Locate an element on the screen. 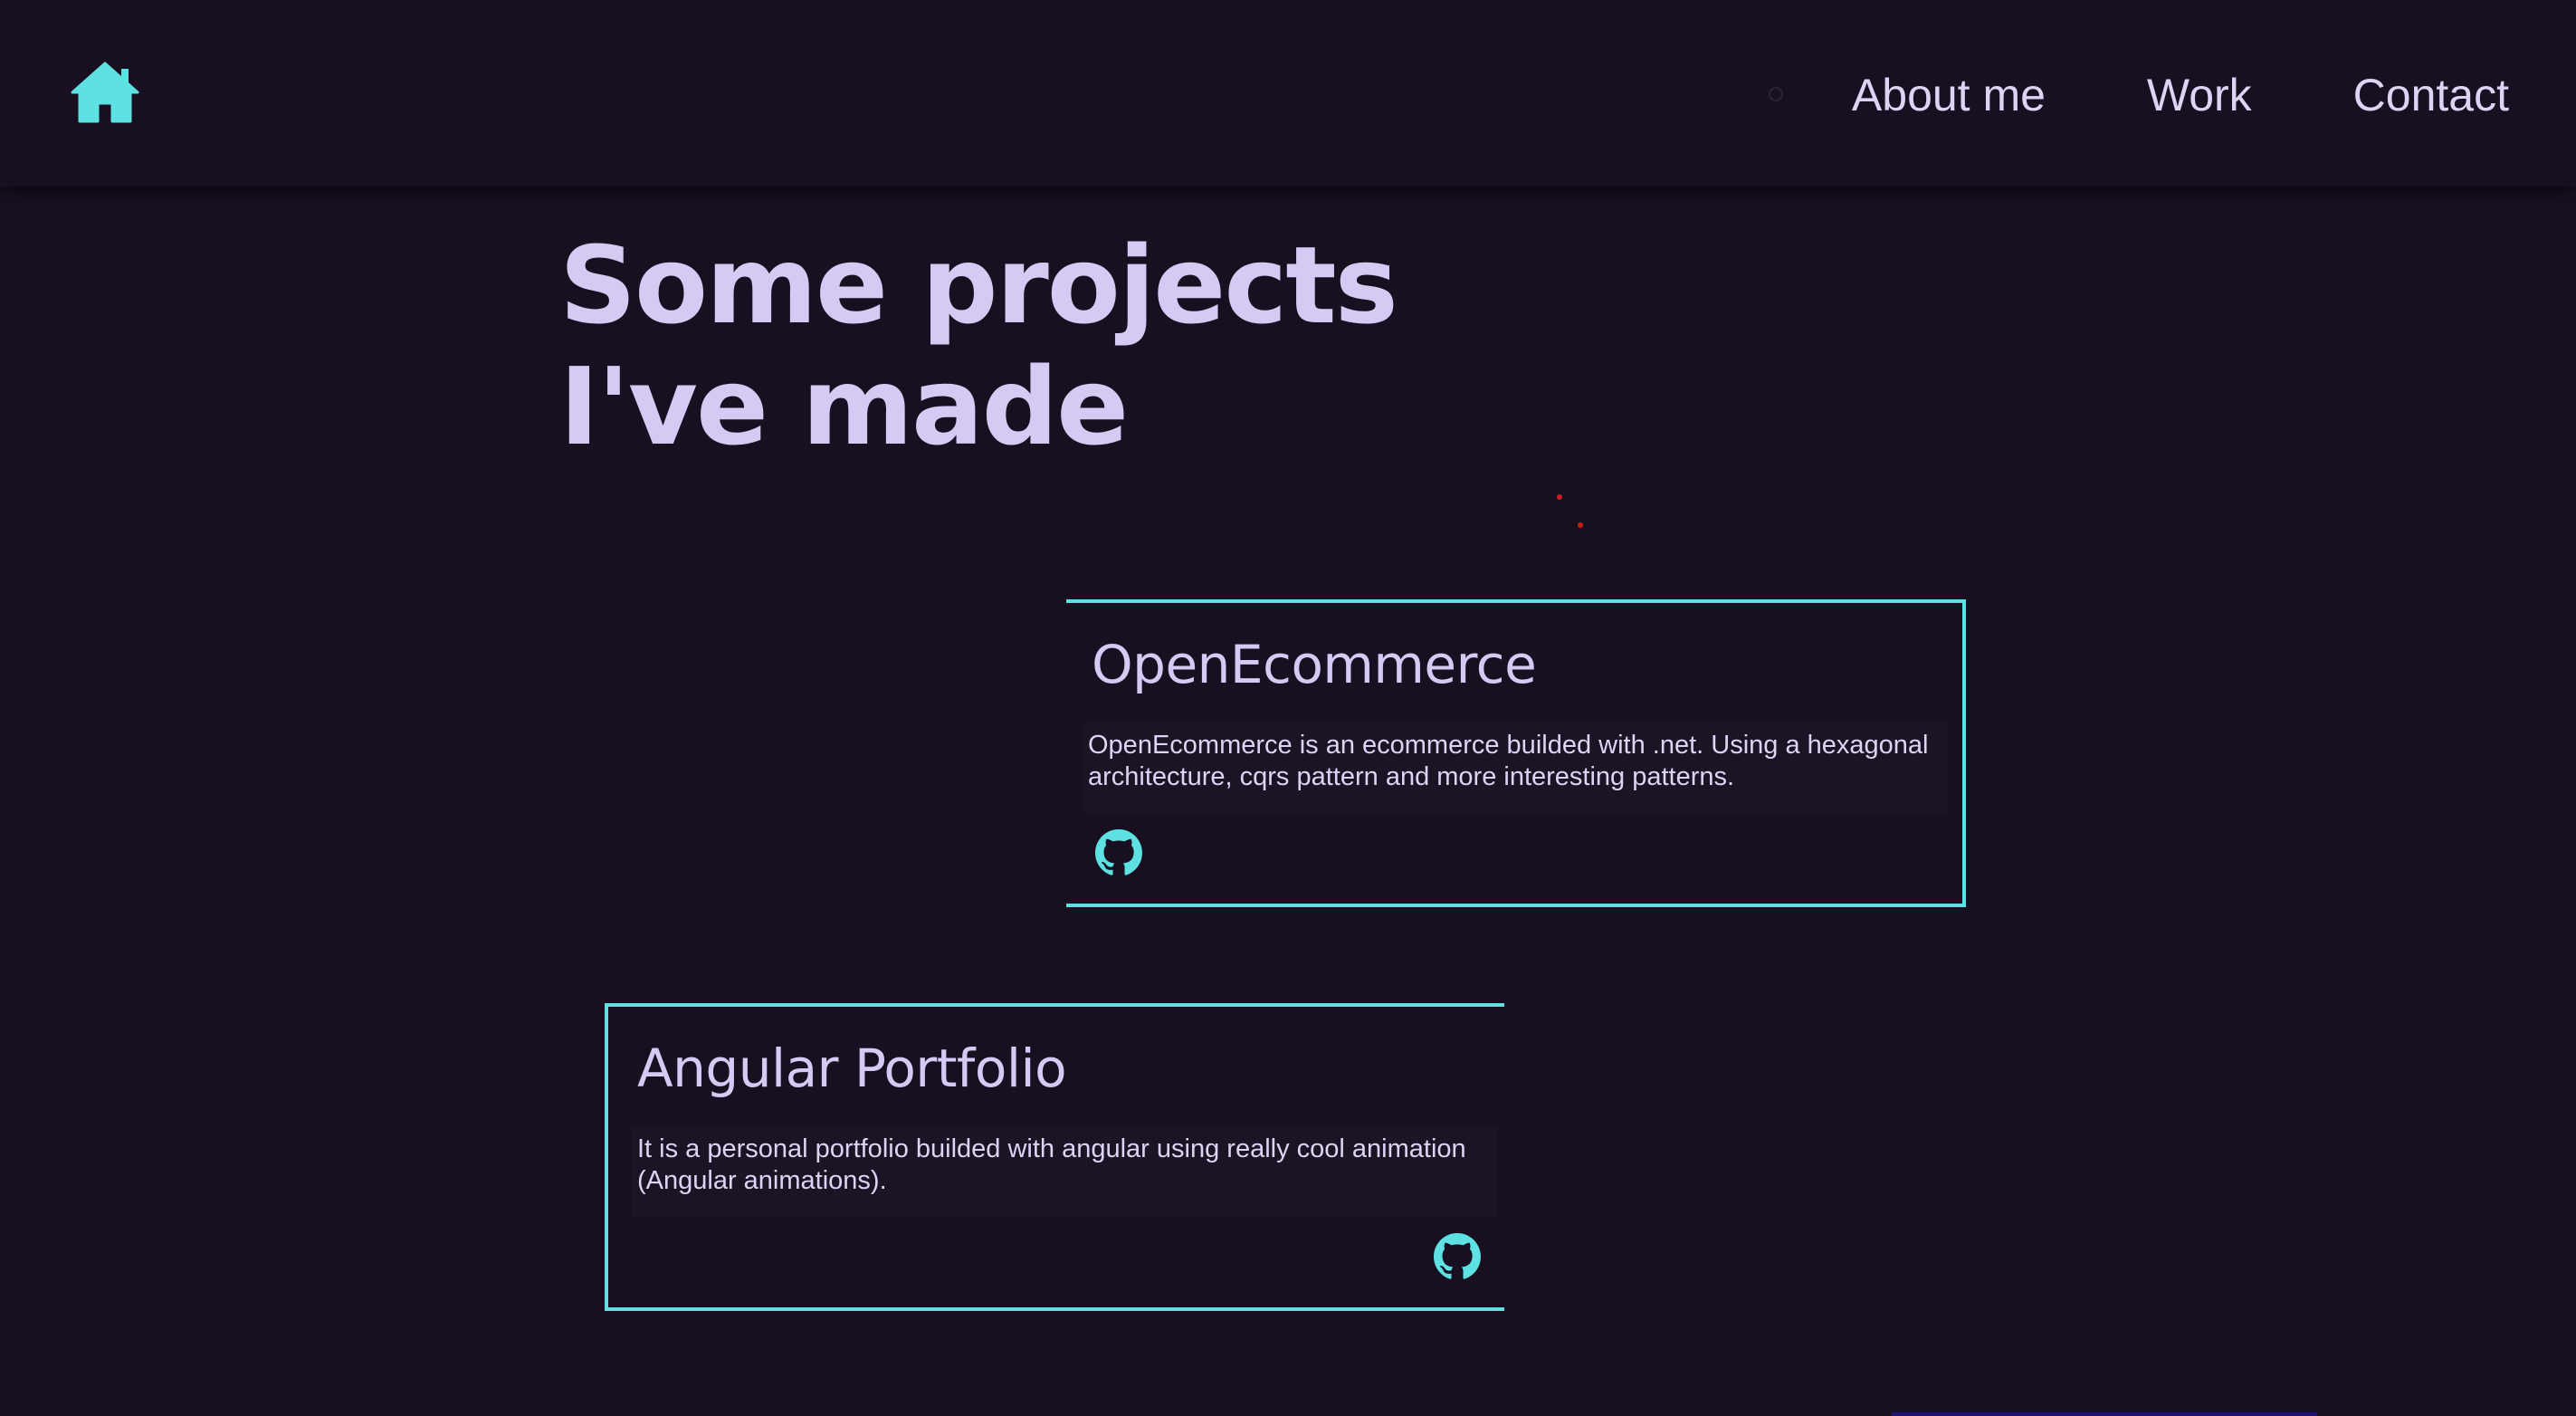  nav-indicator-dot is located at coordinates (1776, 94).